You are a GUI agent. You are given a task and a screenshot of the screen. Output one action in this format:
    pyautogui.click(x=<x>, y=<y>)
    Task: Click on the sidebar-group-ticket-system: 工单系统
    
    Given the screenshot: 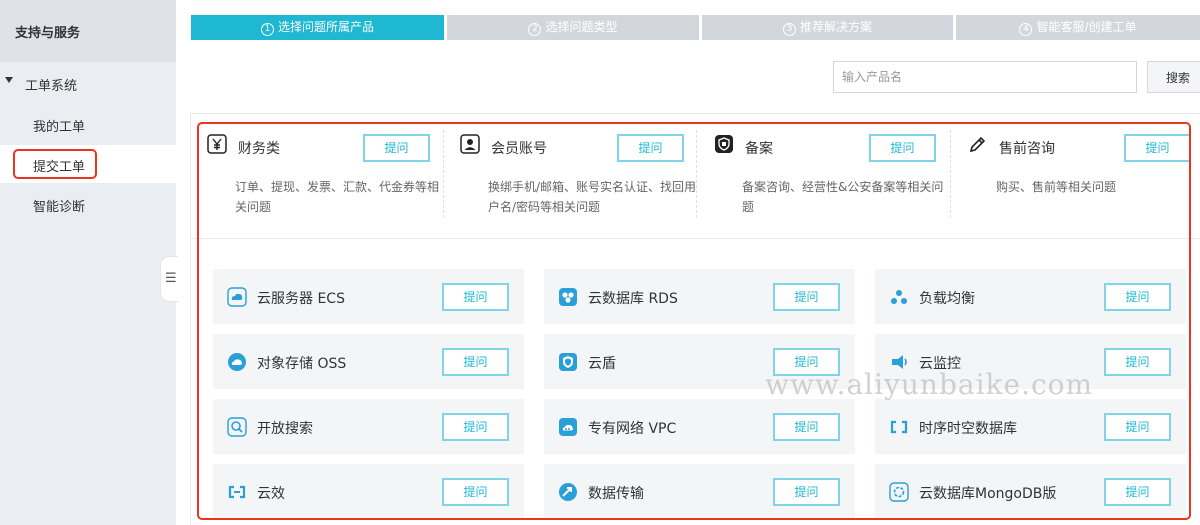 What is the action you would take?
    pyautogui.click(x=88, y=84)
    